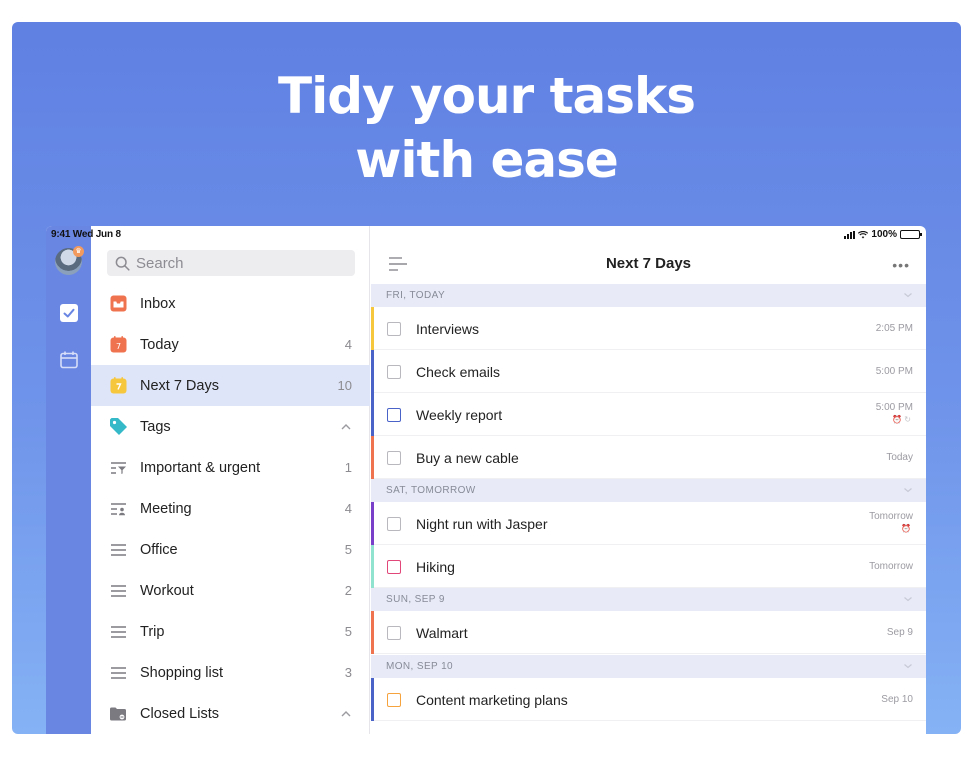  I want to click on task-due: Sep 9, so click(899, 632).